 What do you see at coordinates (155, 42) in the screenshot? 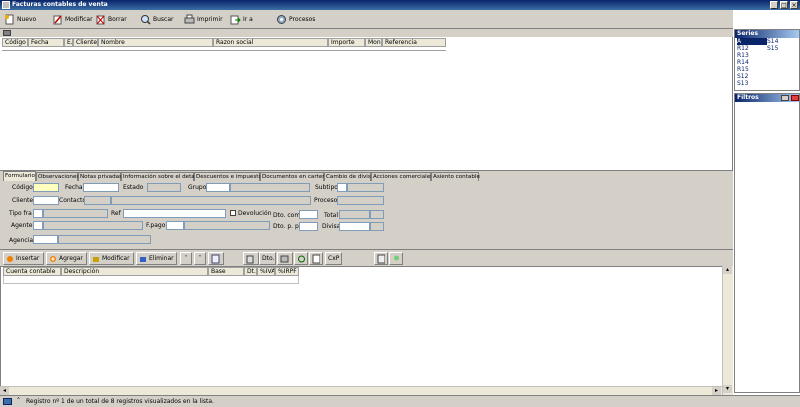
I see `col-nombre: Nombre` at bounding box center [155, 42].